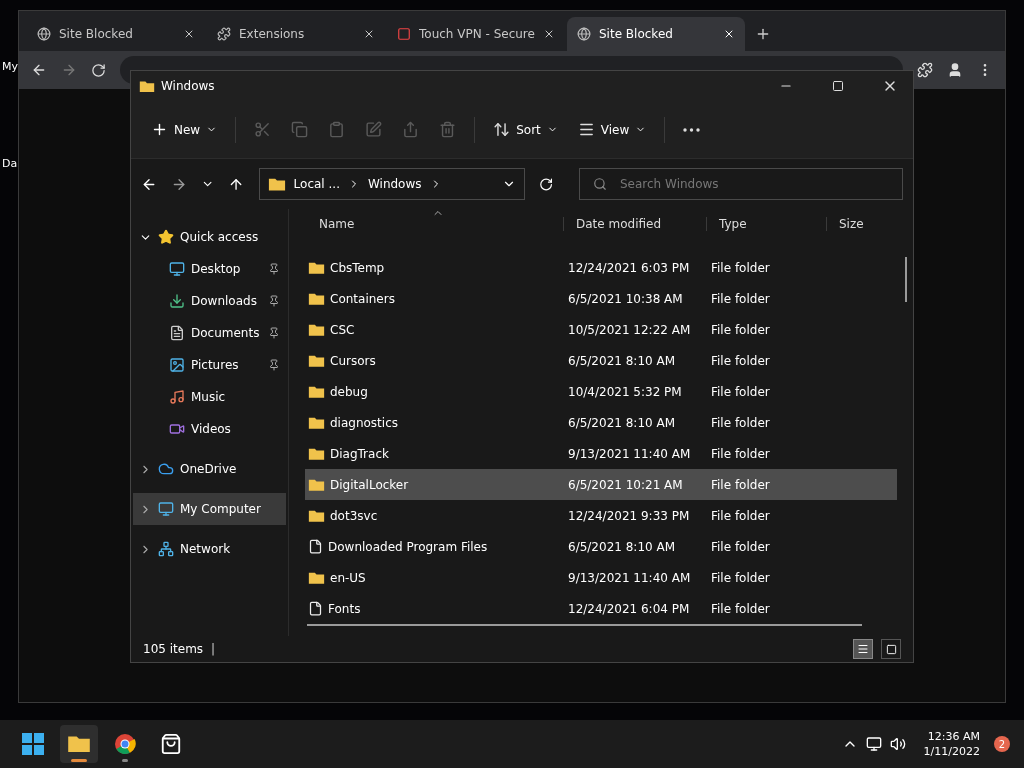  Describe the element at coordinates (177, 365) in the screenshot. I see `picture-icon` at that location.